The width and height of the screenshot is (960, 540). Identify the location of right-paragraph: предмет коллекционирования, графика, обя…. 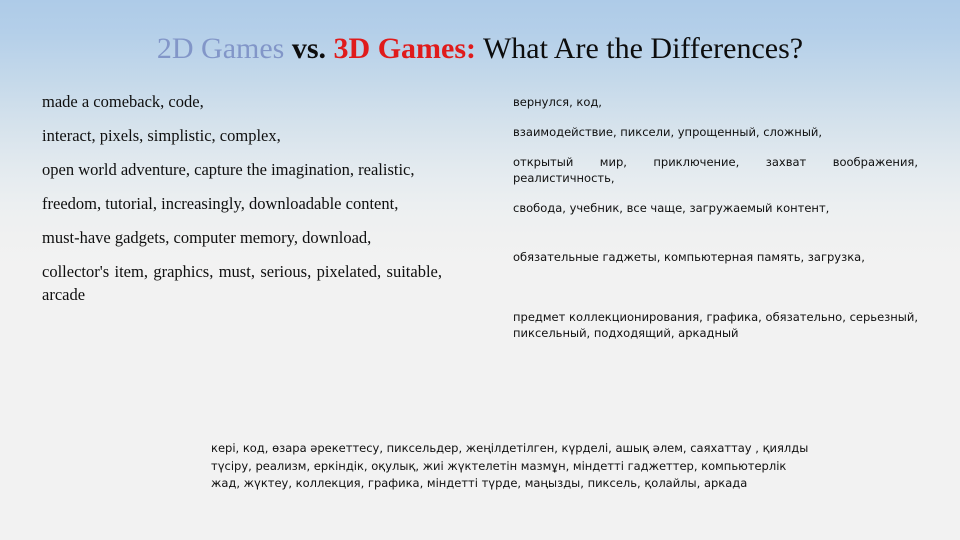
(715, 325).